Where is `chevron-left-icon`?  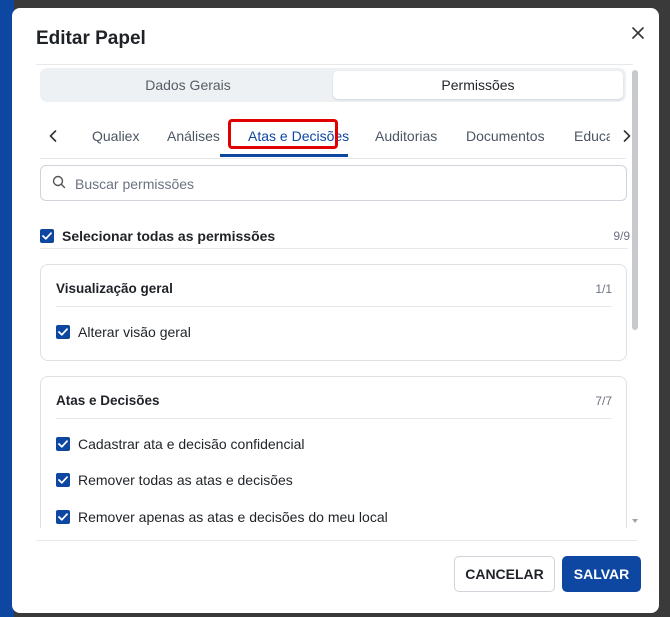
chevron-left-icon is located at coordinates (53, 136).